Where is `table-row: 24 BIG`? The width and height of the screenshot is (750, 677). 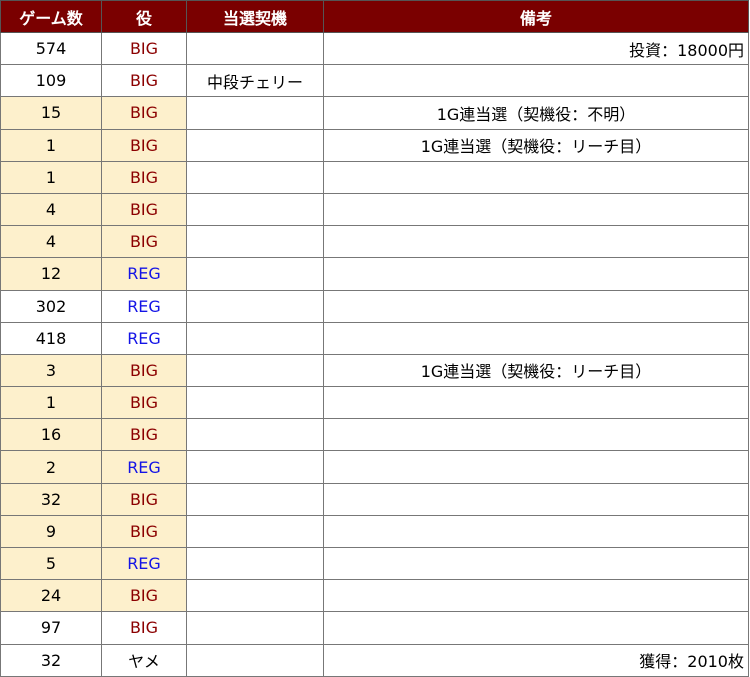
table-row: 24 BIG is located at coordinates (374, 596).